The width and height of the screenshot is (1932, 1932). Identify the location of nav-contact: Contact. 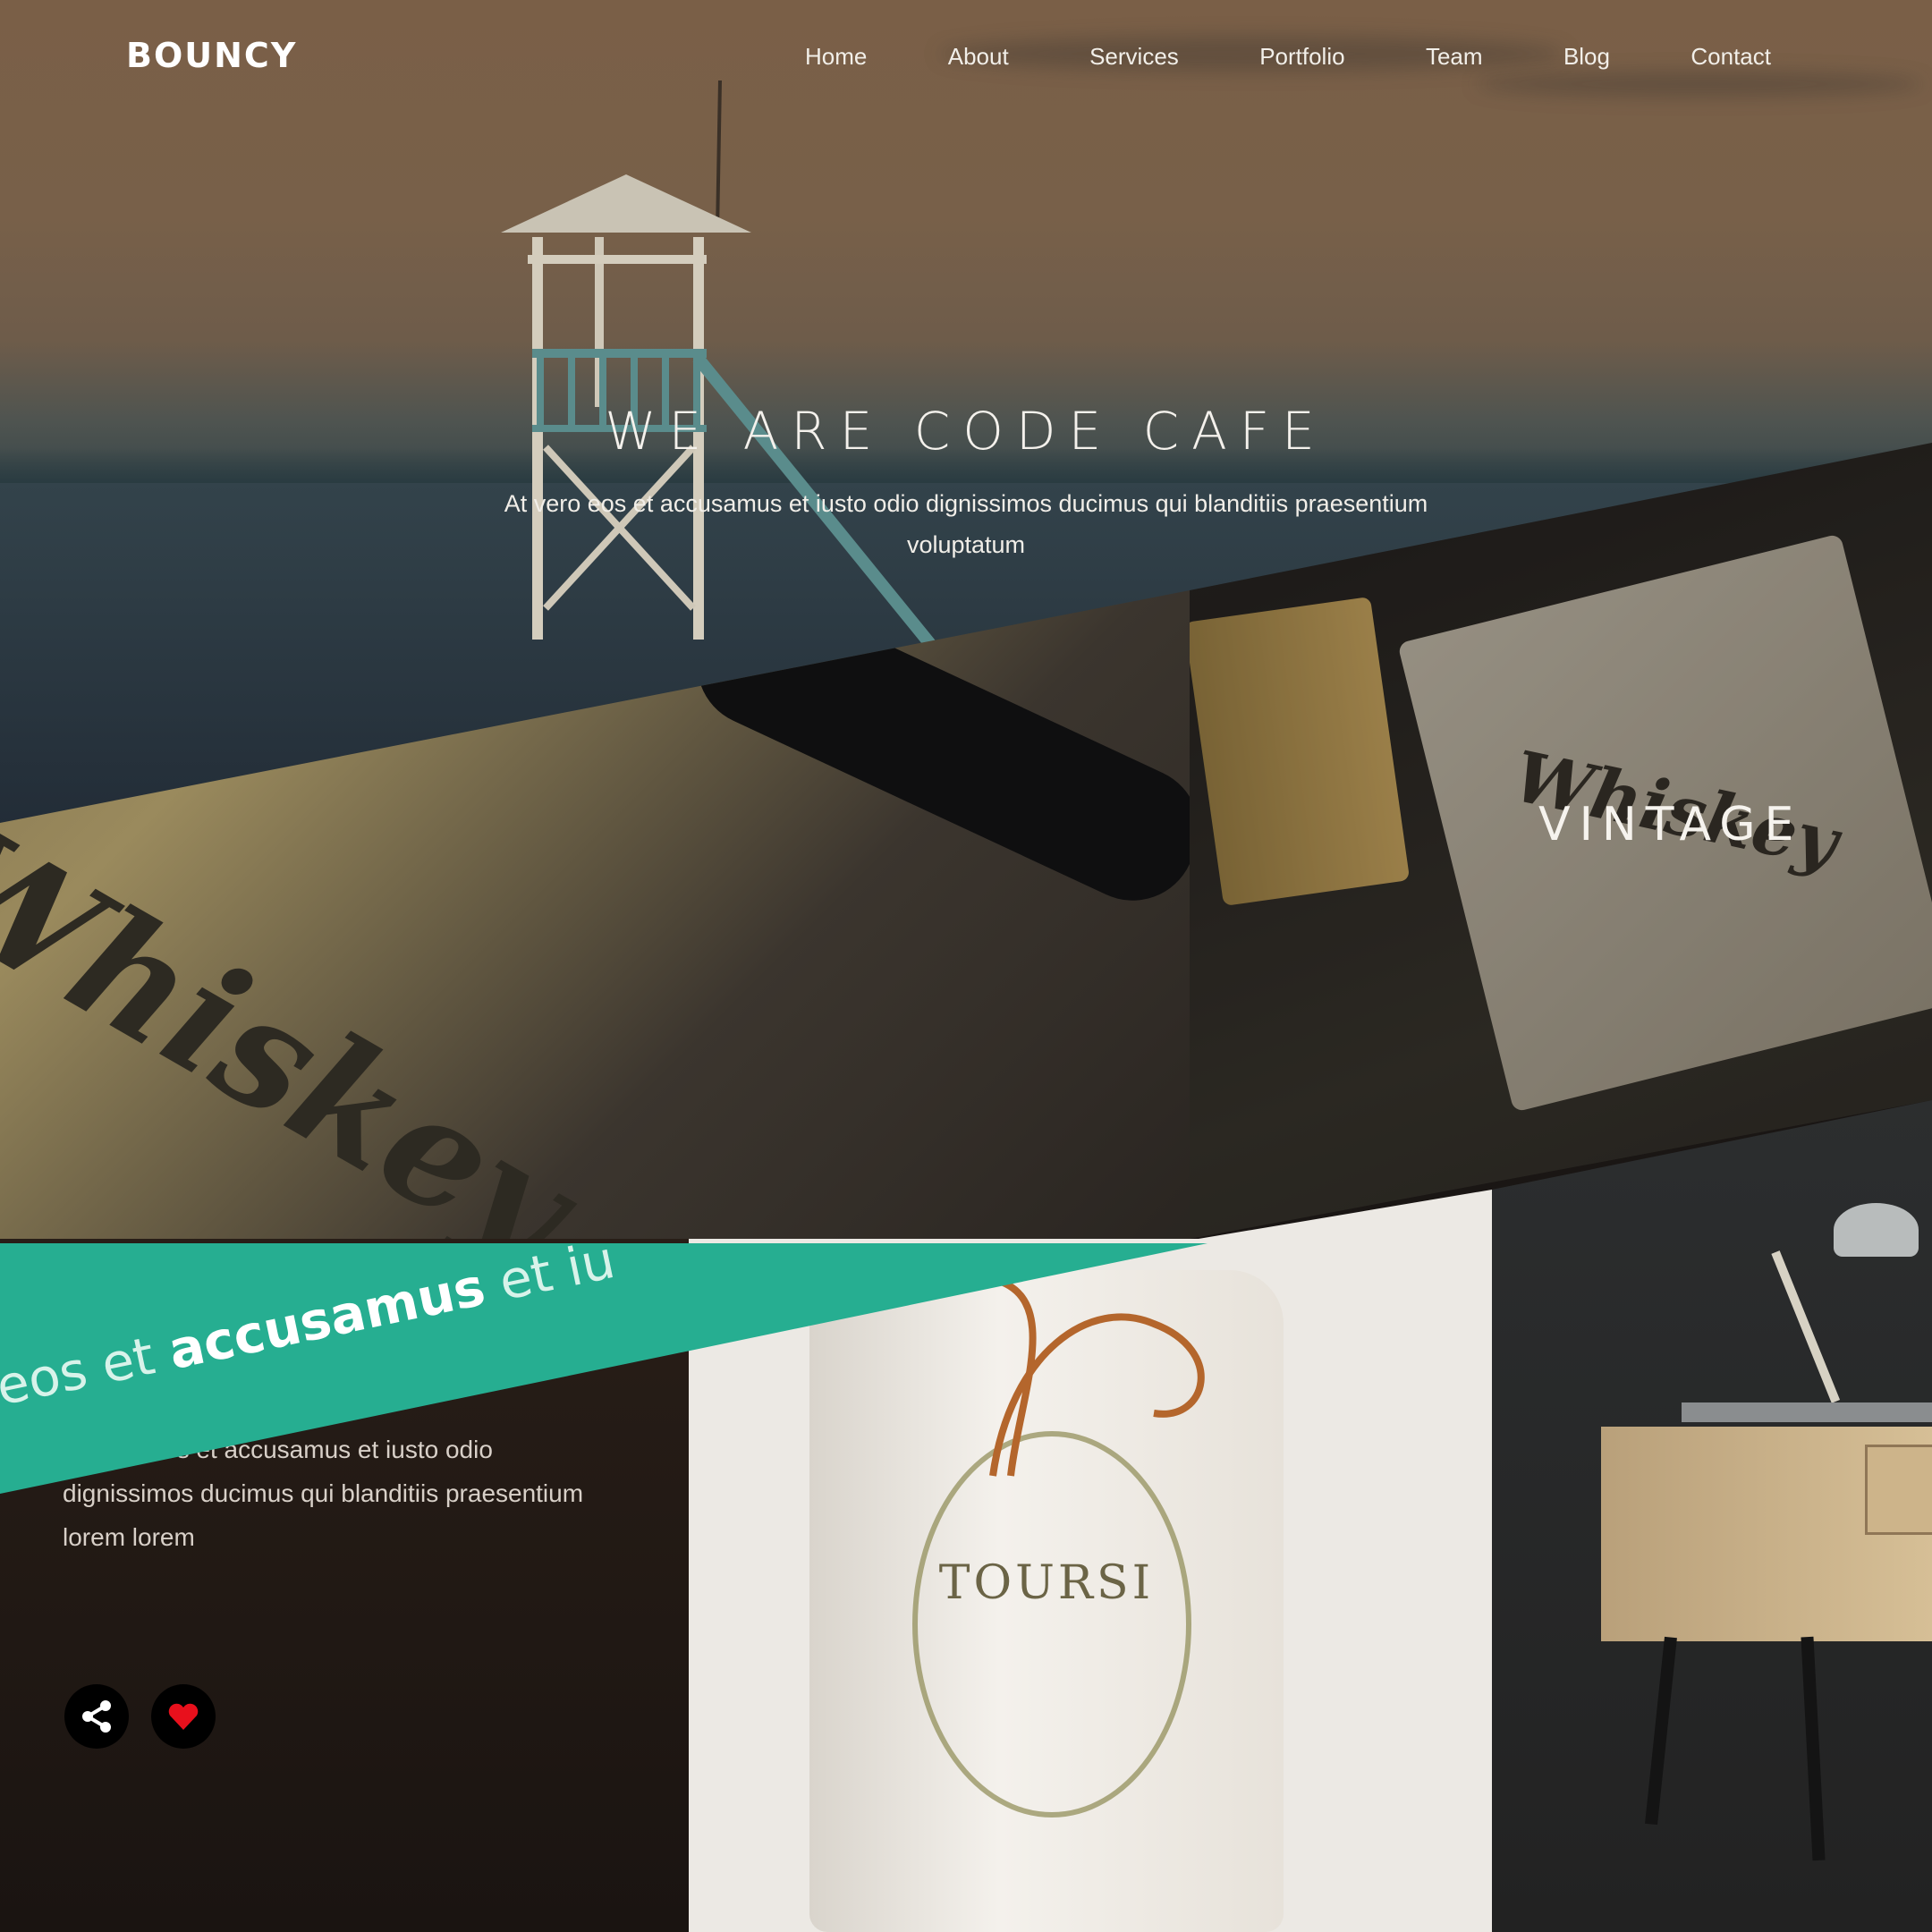
(1730, 57).